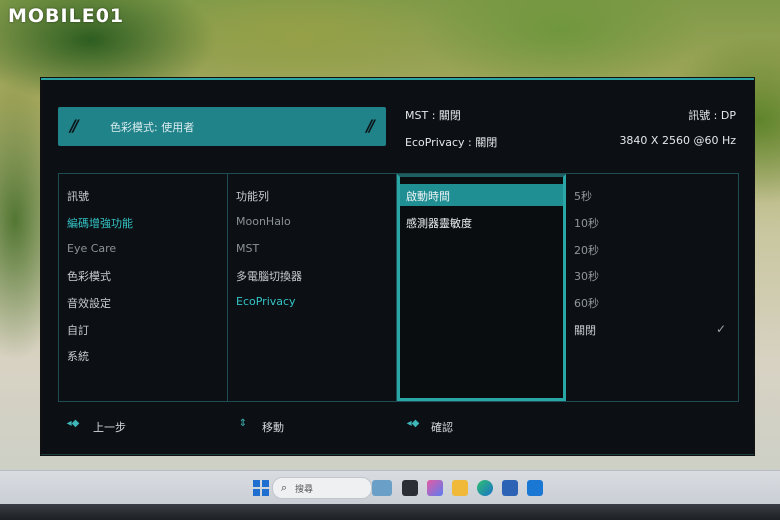 This screenshot has height=520, width=780. Describe the element at coordinates (585, 330) in the screenshot. I see `option-off: 關閉` at that location.